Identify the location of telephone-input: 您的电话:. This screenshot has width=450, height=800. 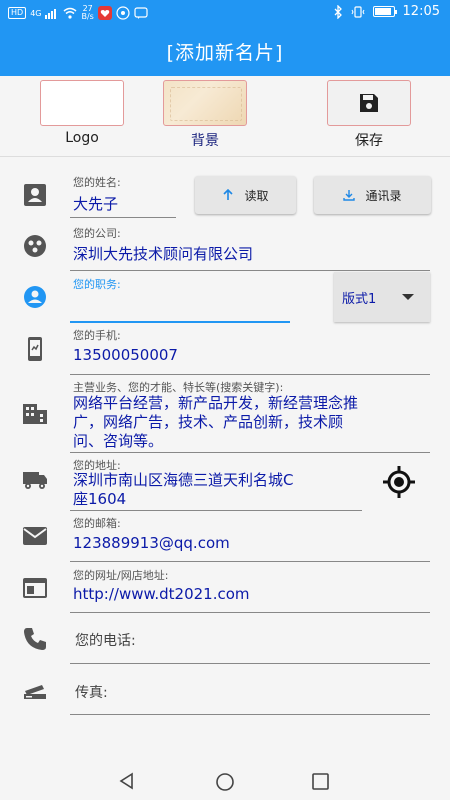
(105, 640).